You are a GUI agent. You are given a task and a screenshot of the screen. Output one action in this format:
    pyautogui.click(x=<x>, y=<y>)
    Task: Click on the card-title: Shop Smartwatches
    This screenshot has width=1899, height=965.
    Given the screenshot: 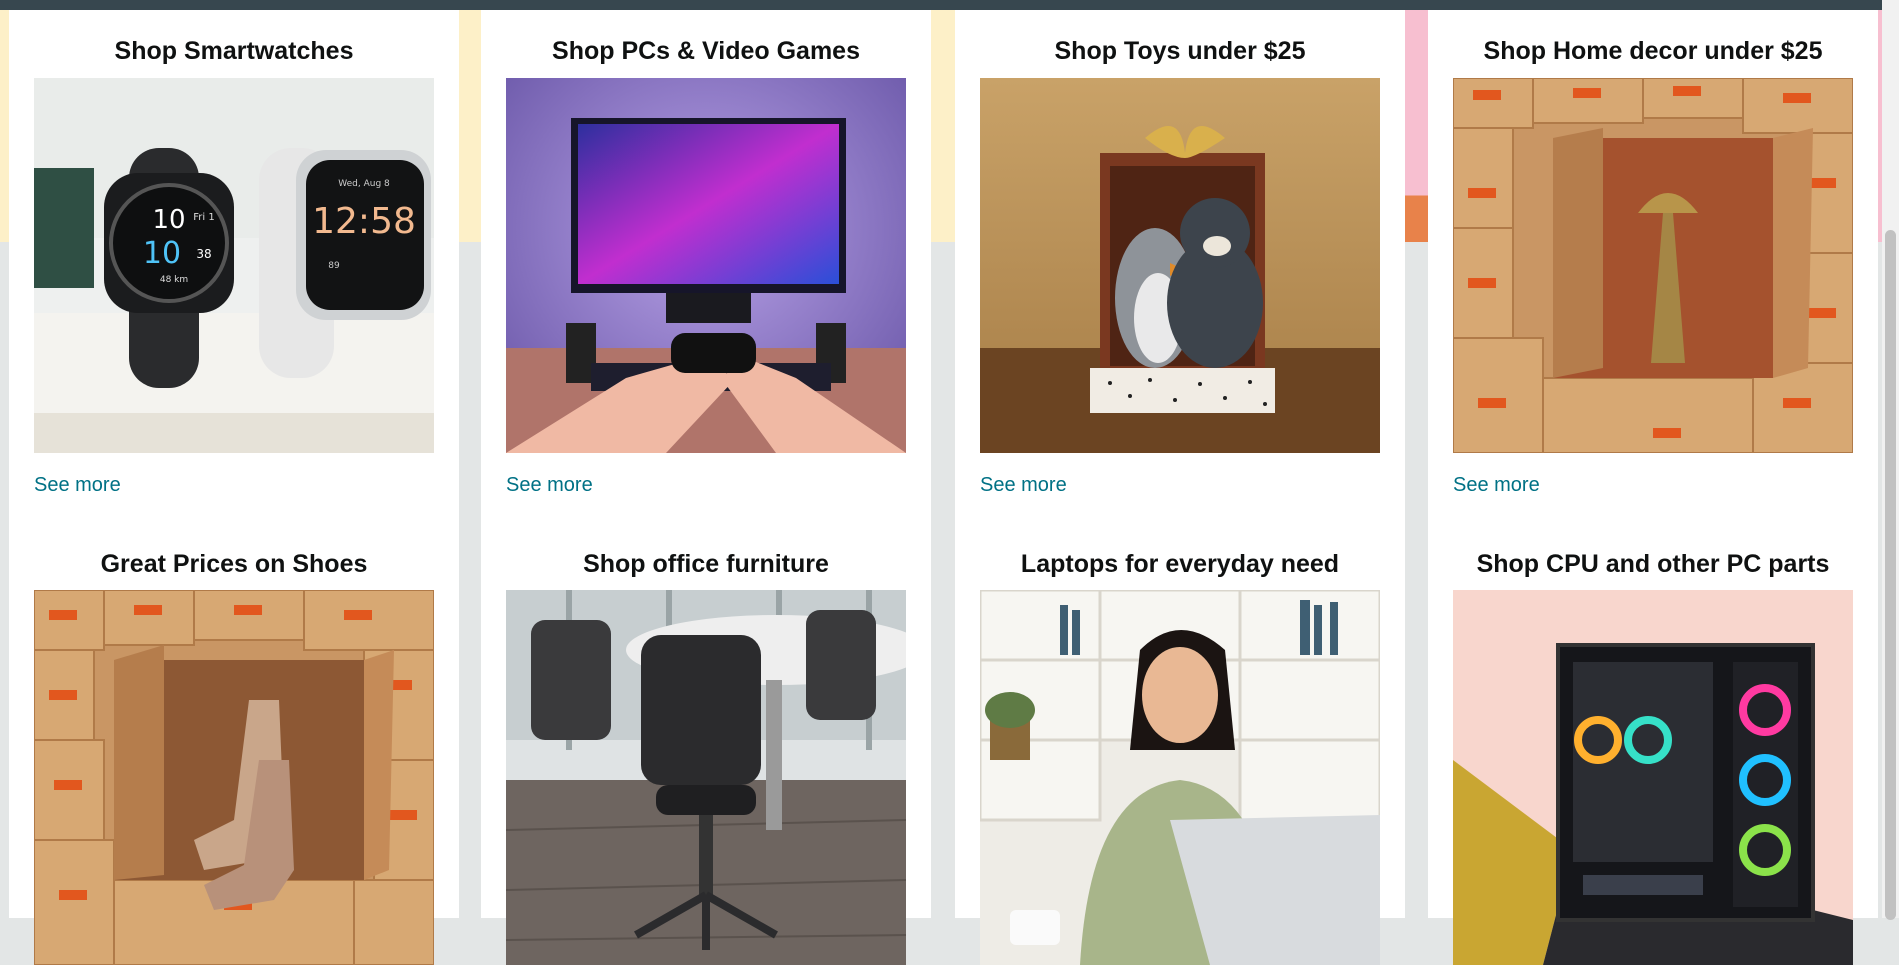 What is the action you would take?
    pyautogui.click(x=234, y=51)
    